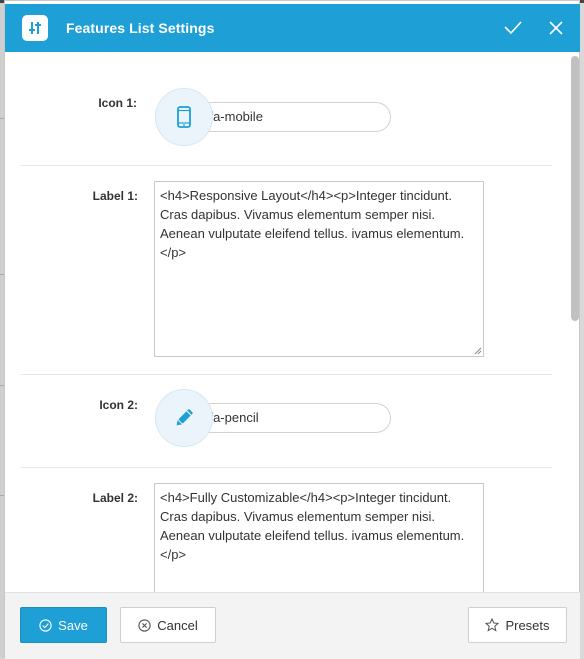 The width and height of the screenshot is (584, 659). What do you see at coordinates (184, 418) in the screenshot?
I see `pencil-icon` at bounding box center [184, 418].